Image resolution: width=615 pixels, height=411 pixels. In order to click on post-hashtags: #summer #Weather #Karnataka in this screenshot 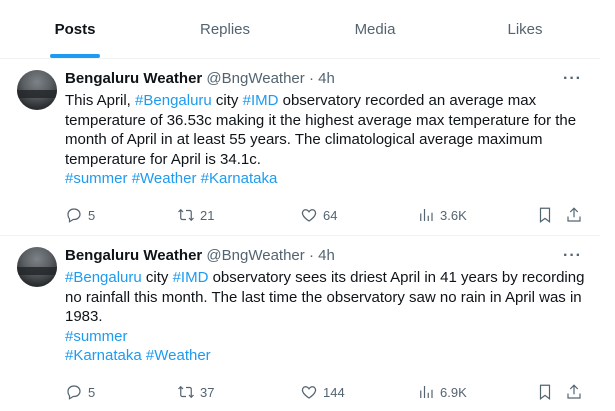, I will do `click(325, 179)`.